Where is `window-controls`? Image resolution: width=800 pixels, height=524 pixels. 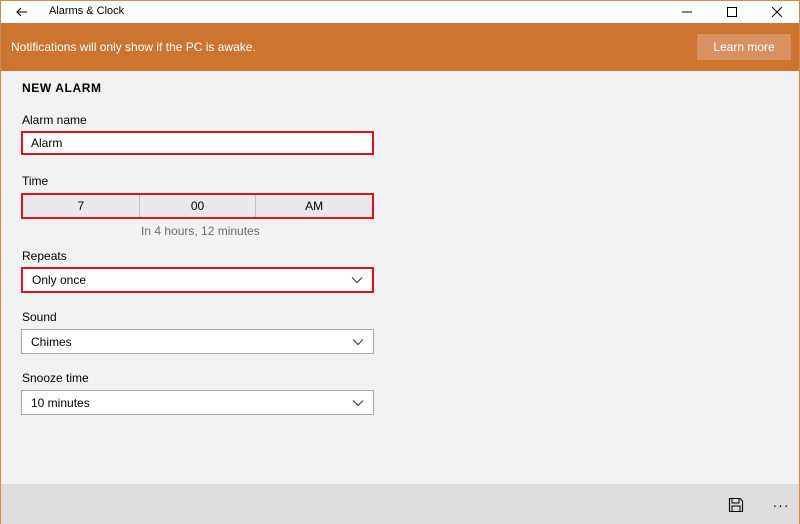
window-controls is located at coordinates (731, 12).